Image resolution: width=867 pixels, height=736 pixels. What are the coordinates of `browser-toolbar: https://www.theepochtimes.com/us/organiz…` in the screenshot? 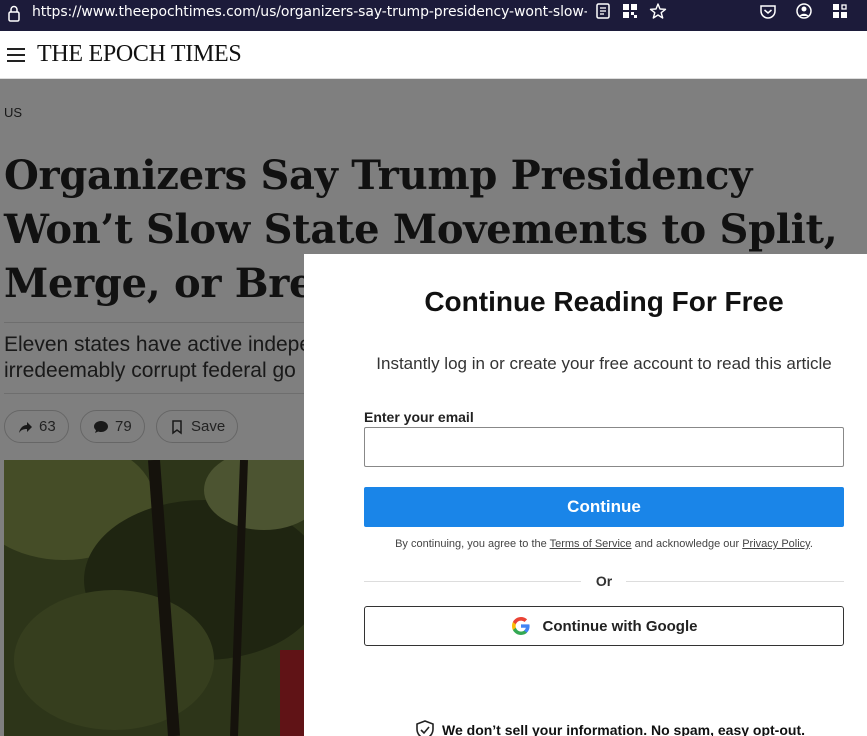 It's located at (433, 15).